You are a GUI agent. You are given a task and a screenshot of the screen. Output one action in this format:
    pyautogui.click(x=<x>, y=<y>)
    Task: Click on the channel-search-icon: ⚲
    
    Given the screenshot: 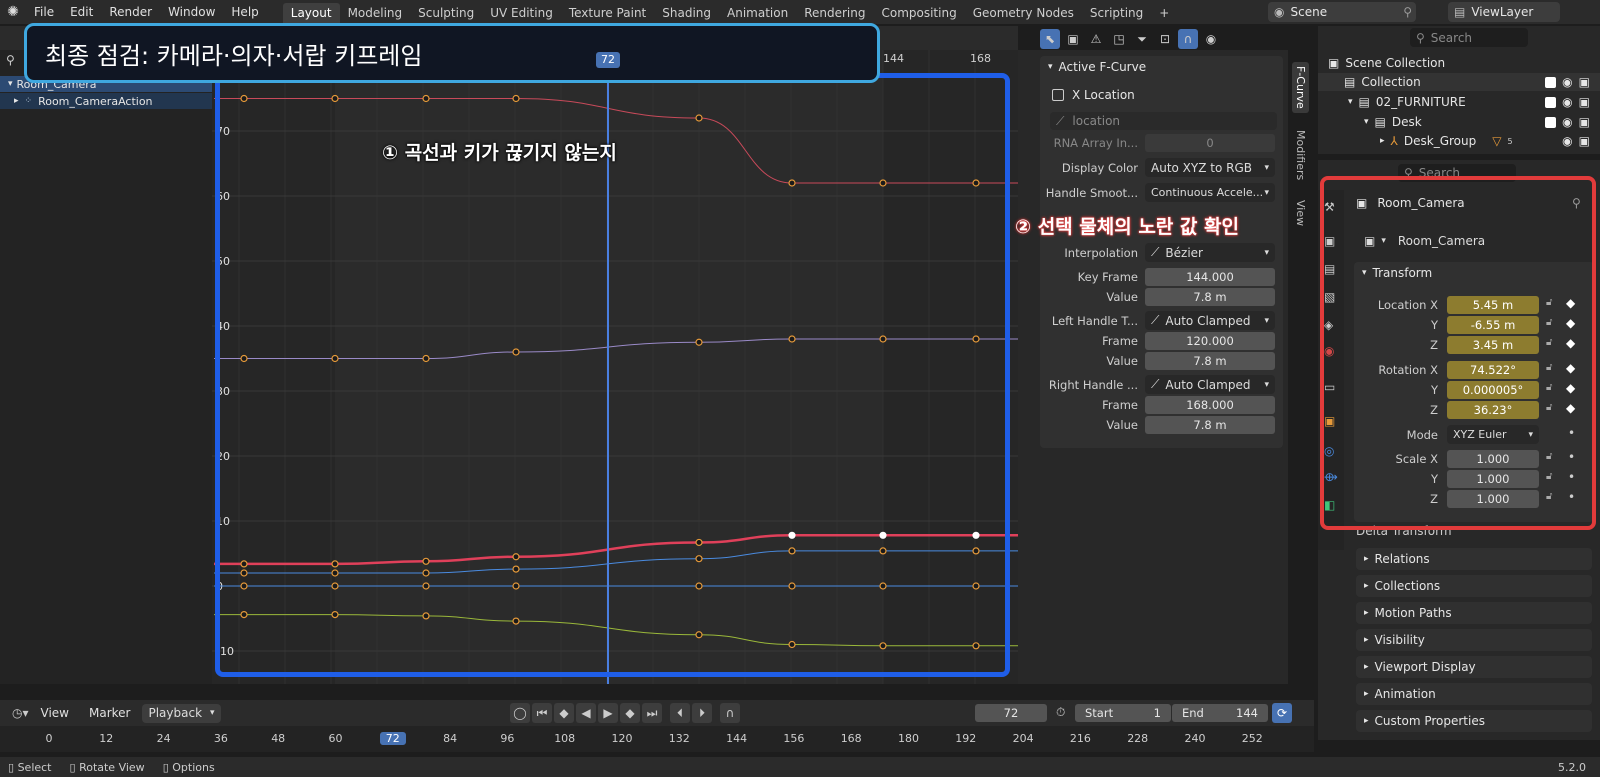 What is the action you would take?
    pyautogui.click(x=10, y=60)
    